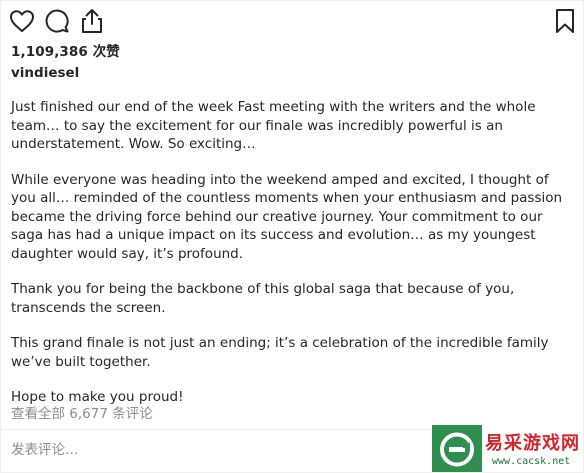 The width and height of the screenshot is (584, 473). Describe the element at coordinates (57, 21) in the screenshot. I see `comment-icon` at that location.